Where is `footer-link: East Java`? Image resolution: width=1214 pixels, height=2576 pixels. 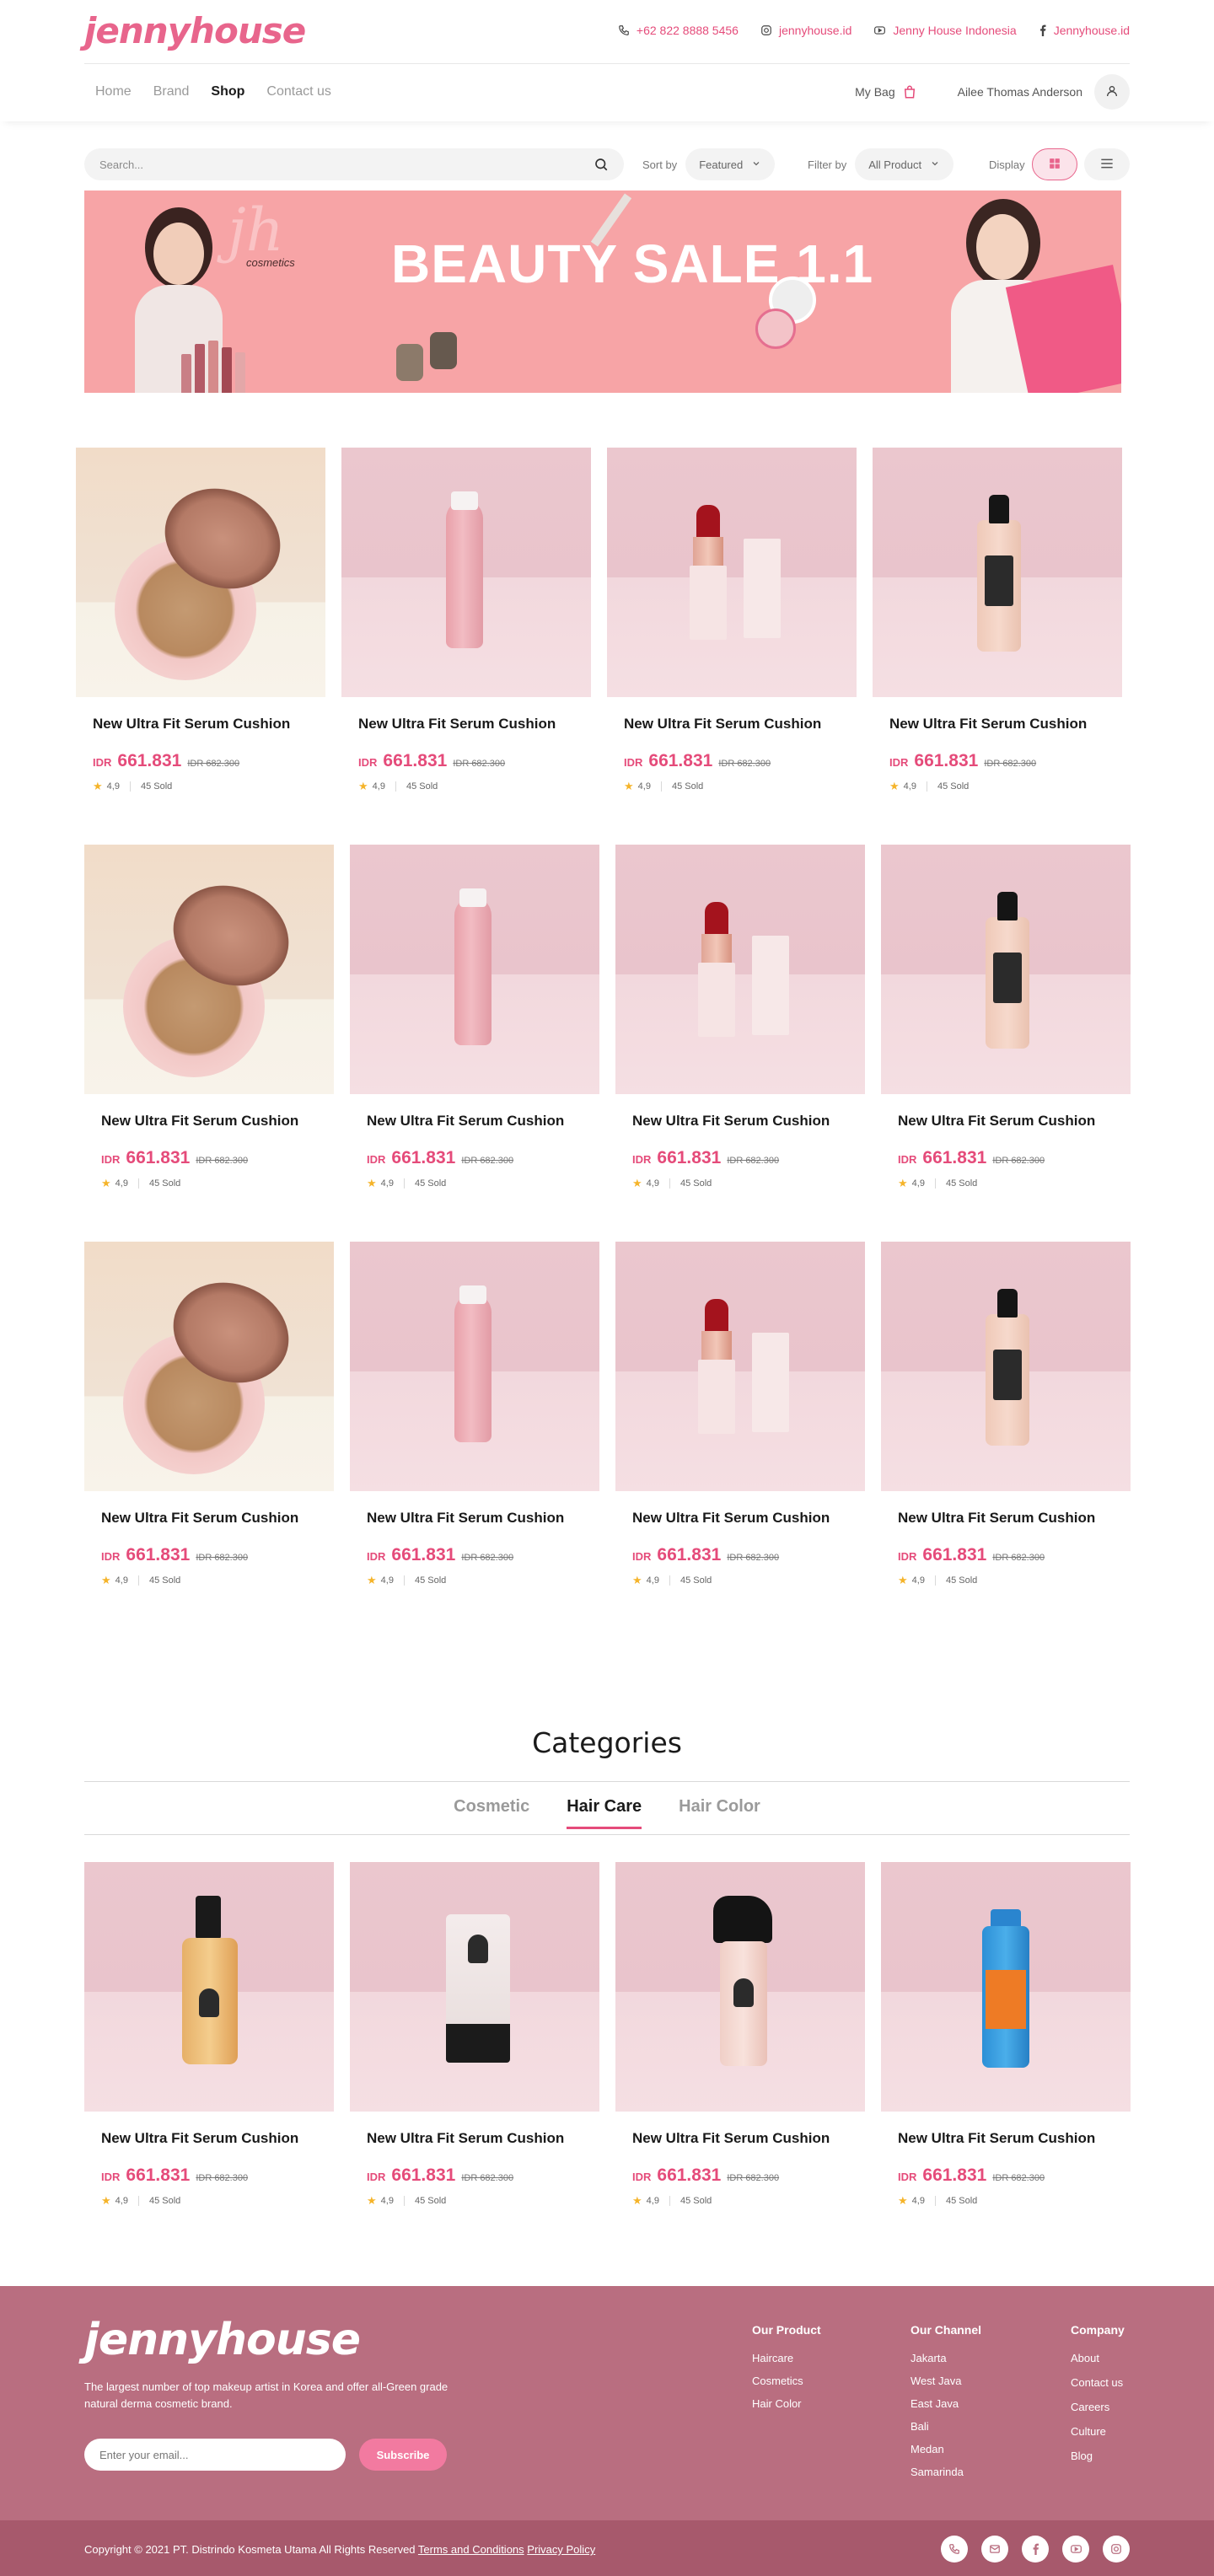
footer-link: East Java is located at coordinates (945, 2403).